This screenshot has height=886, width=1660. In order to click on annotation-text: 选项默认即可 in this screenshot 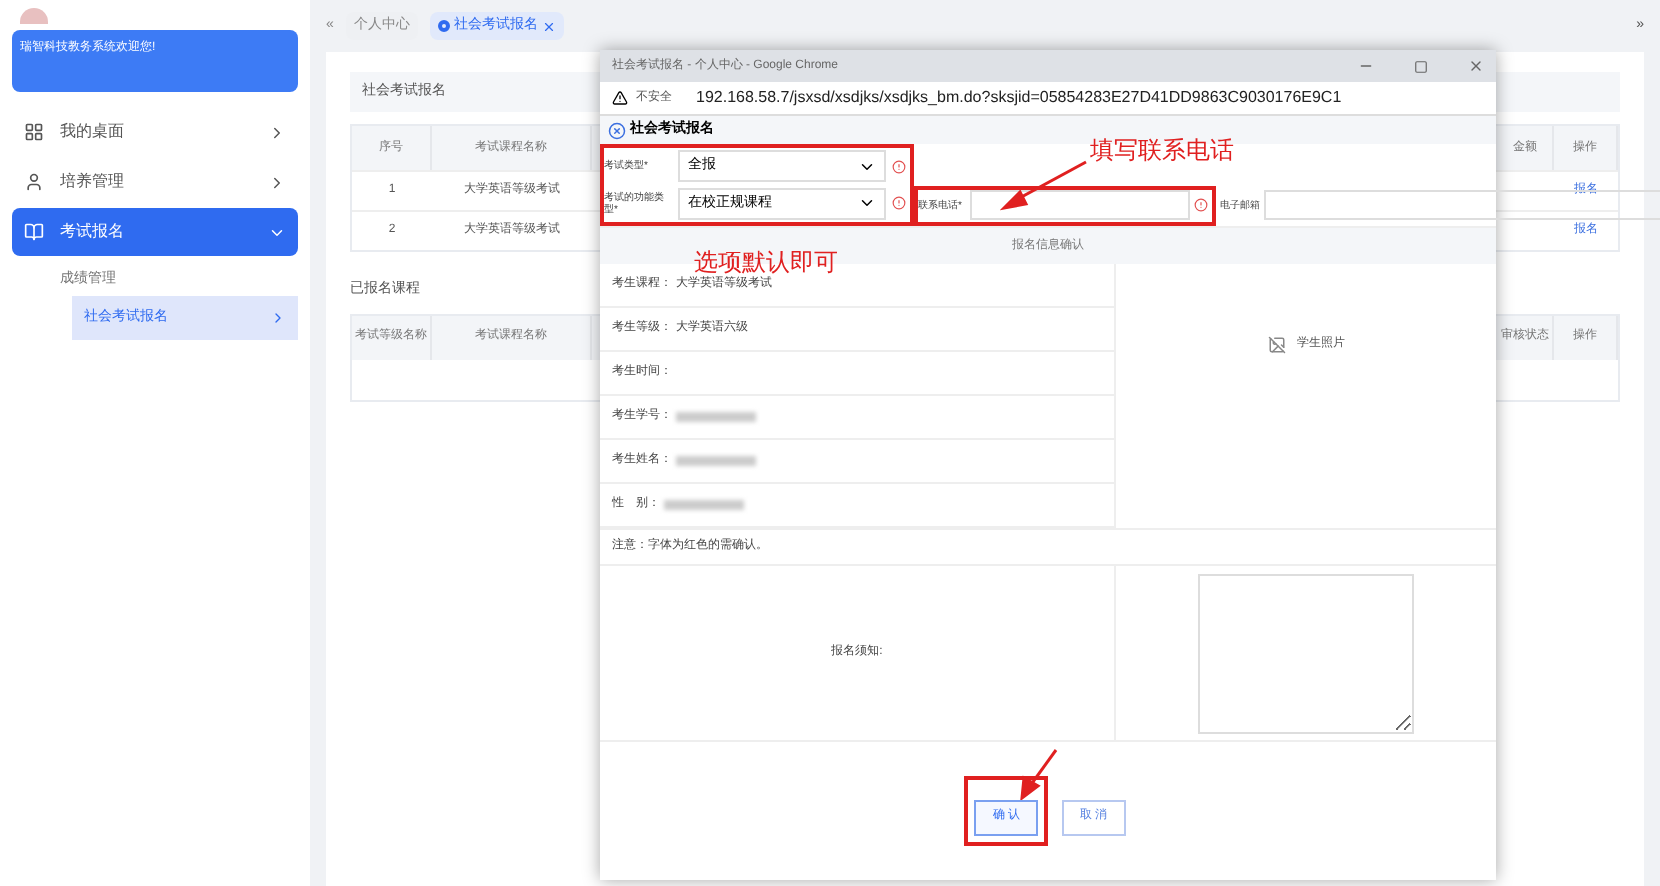, I will do `click(766, 261)`.